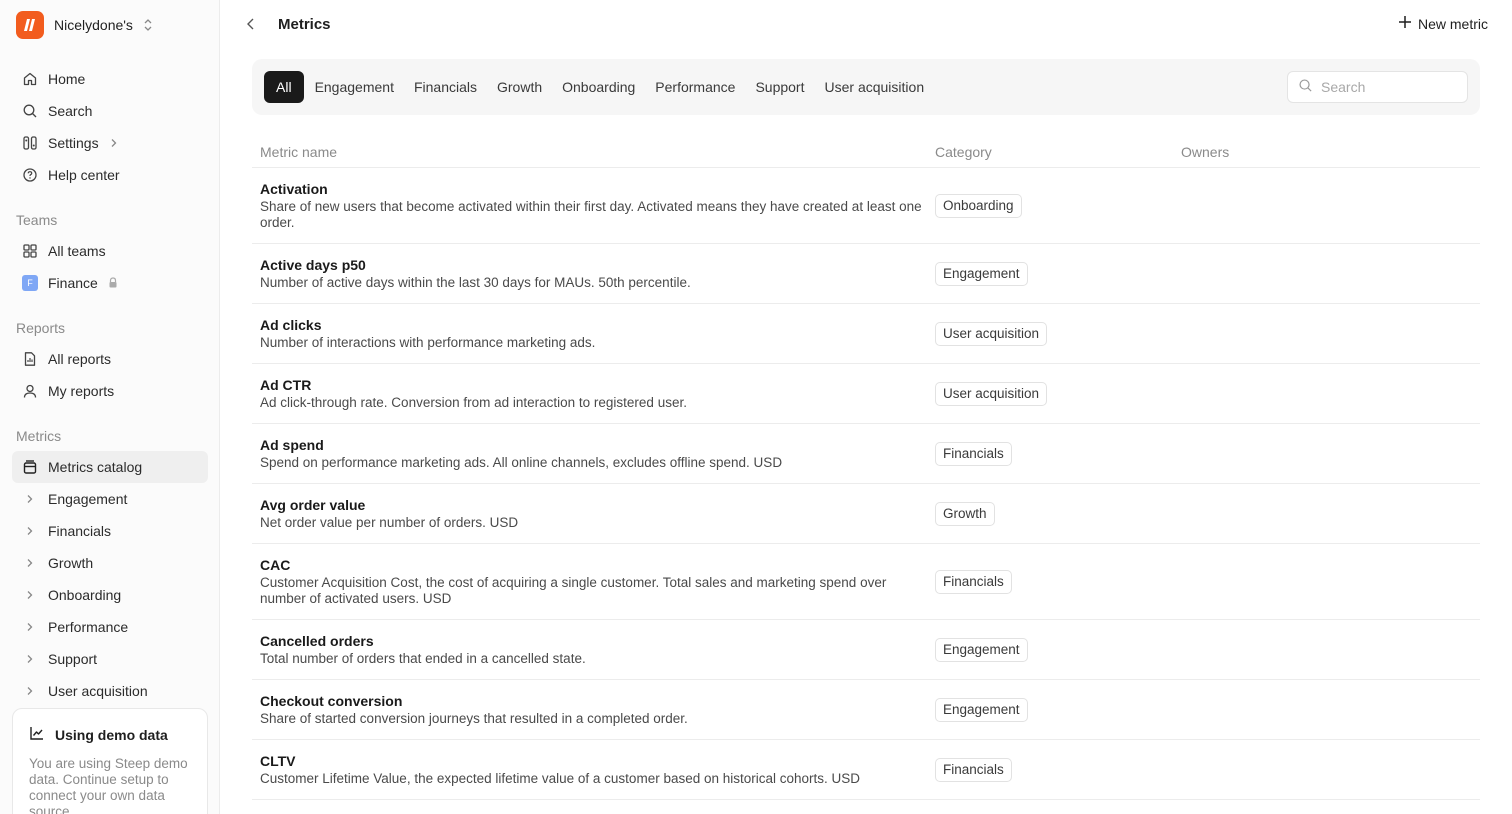  I want to click on nav-label: Growth, so click(71, 563).